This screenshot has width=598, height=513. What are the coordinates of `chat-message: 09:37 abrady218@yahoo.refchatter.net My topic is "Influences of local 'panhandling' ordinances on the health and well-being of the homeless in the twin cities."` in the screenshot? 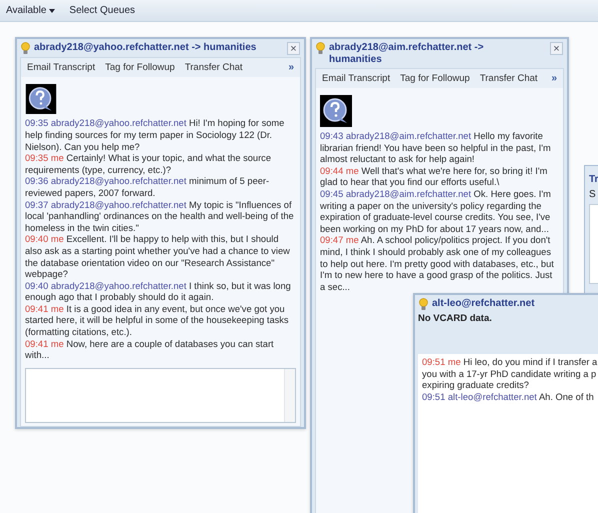 It's located at (160, 217).